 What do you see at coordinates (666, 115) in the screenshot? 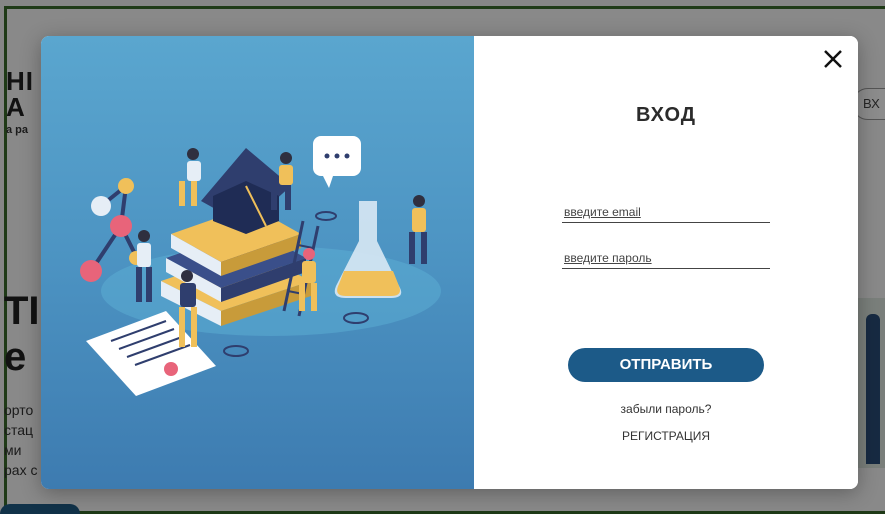
I see `form-title: ВХОД` at bounding box center [666, 115].